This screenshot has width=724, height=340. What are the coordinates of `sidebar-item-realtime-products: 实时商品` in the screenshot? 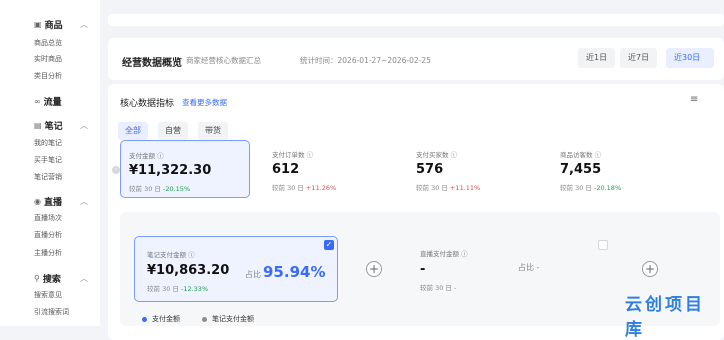 It's located at (48, 59).